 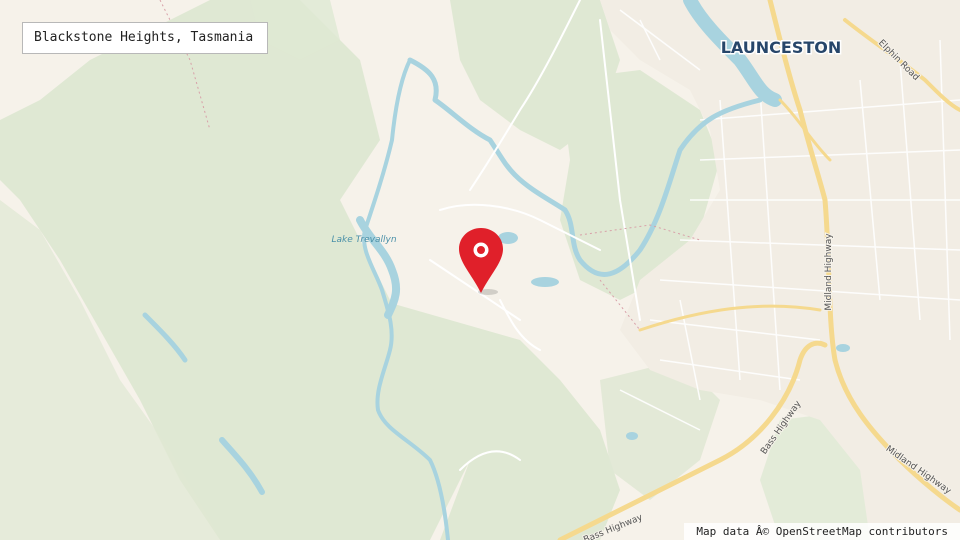 What do you see at coordinates (363, 240) in the screenshot?
I see `lake-label: Lake Trevallyn` at bounding box center [363, 240].